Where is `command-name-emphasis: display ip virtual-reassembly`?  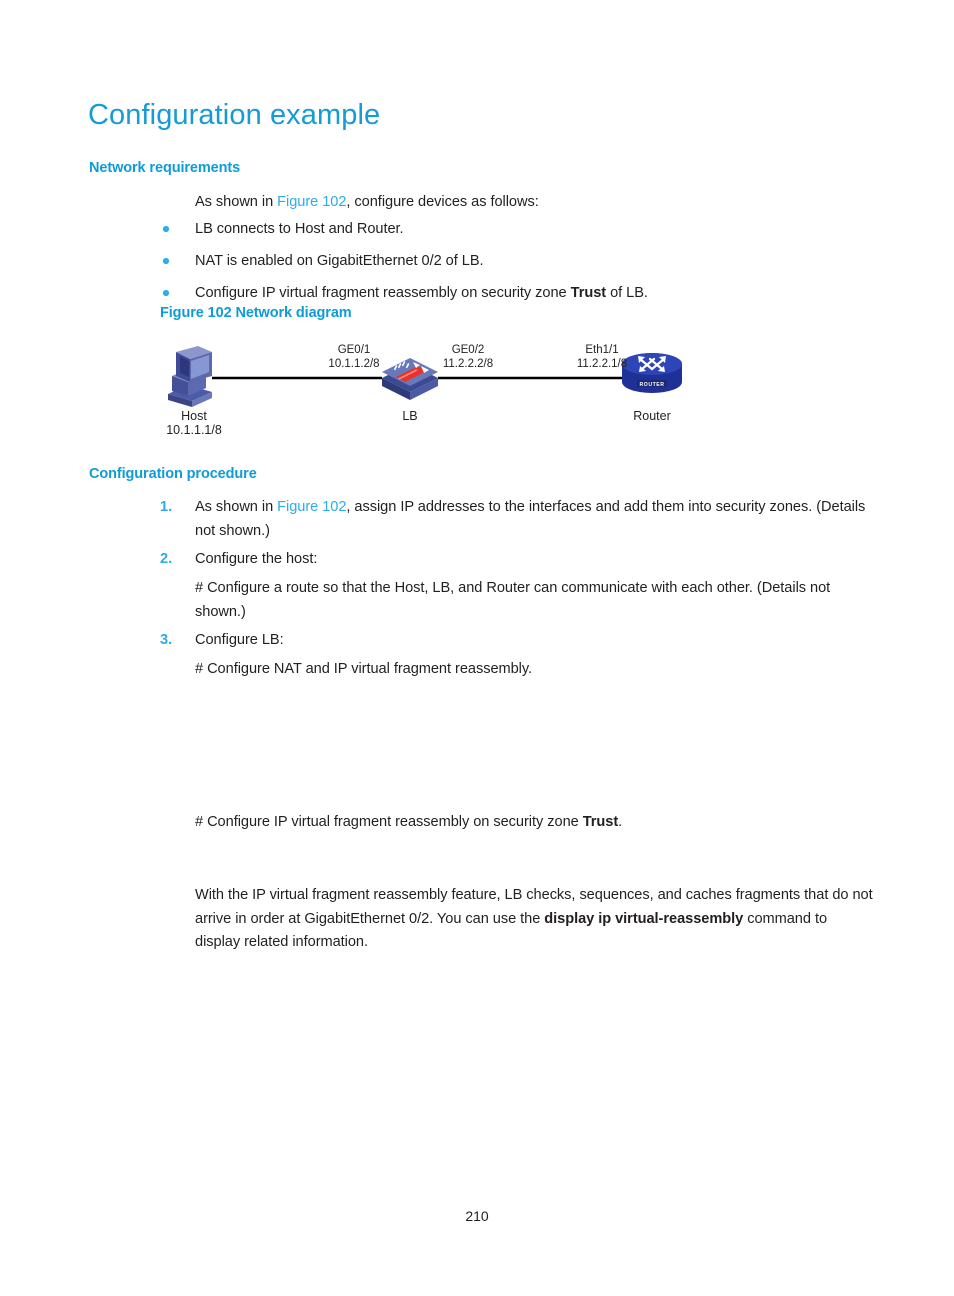
command-name-emphasis: display ip virtual-reassembly is located at coordinates (644, 918).